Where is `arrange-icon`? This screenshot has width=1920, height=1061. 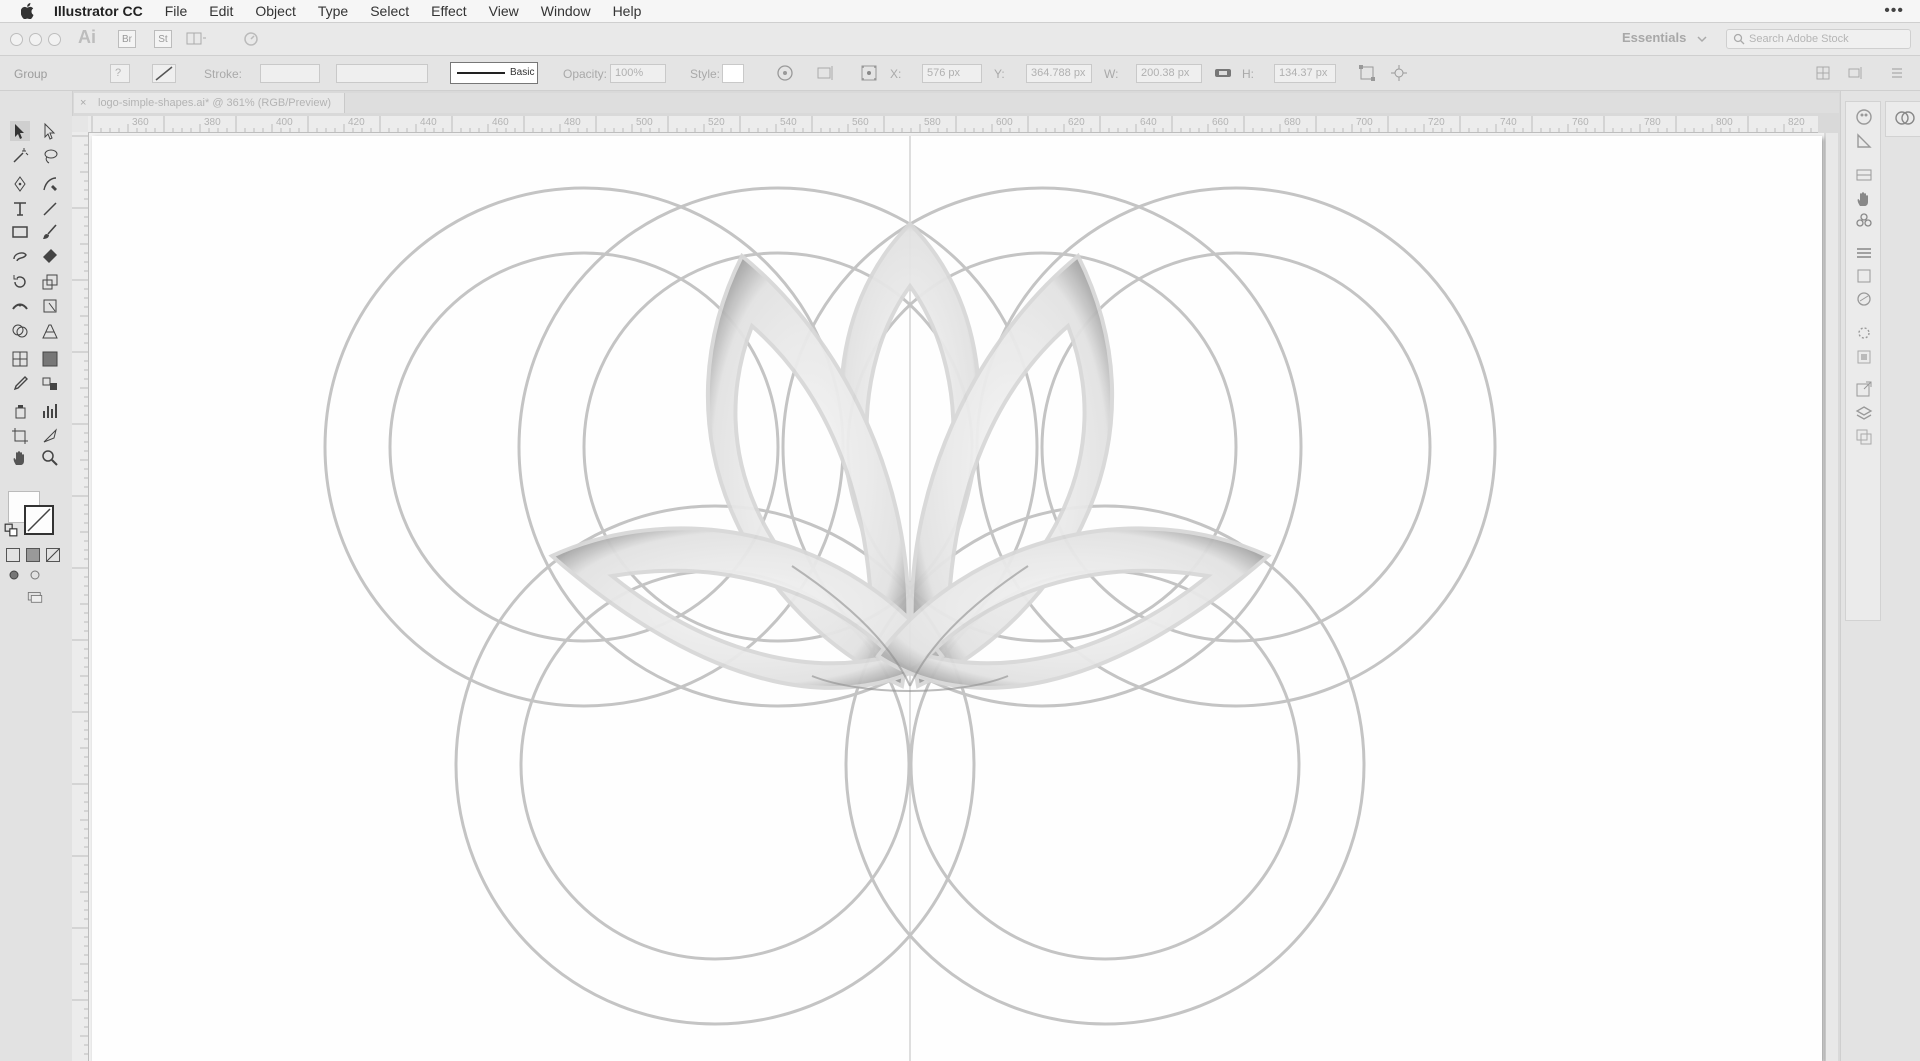
arrange-icon is located at coordinates (1823, 73).